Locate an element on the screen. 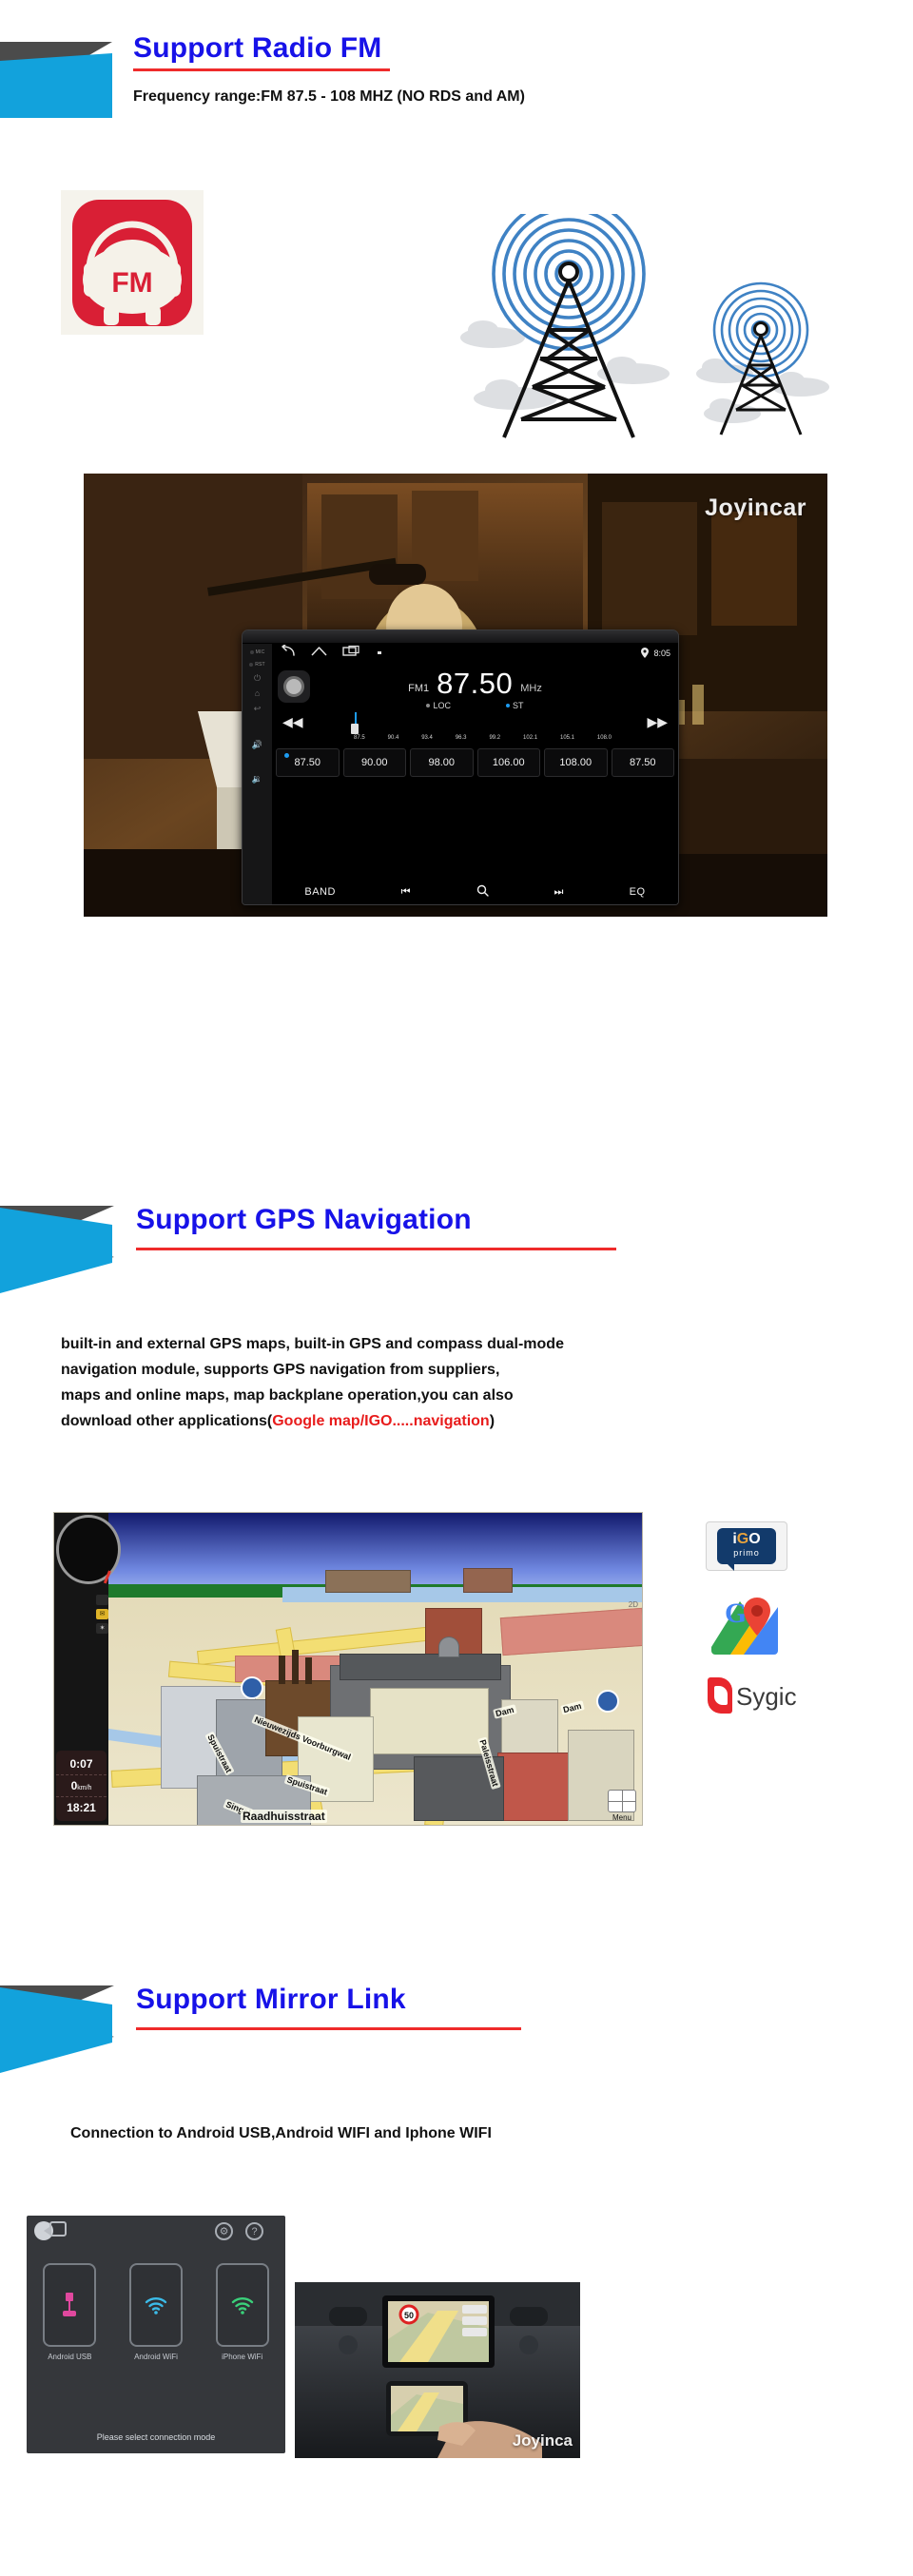 This screenshot has height=2576, width=913. home-icon: ⌂ is located at coordinates (257, 693).